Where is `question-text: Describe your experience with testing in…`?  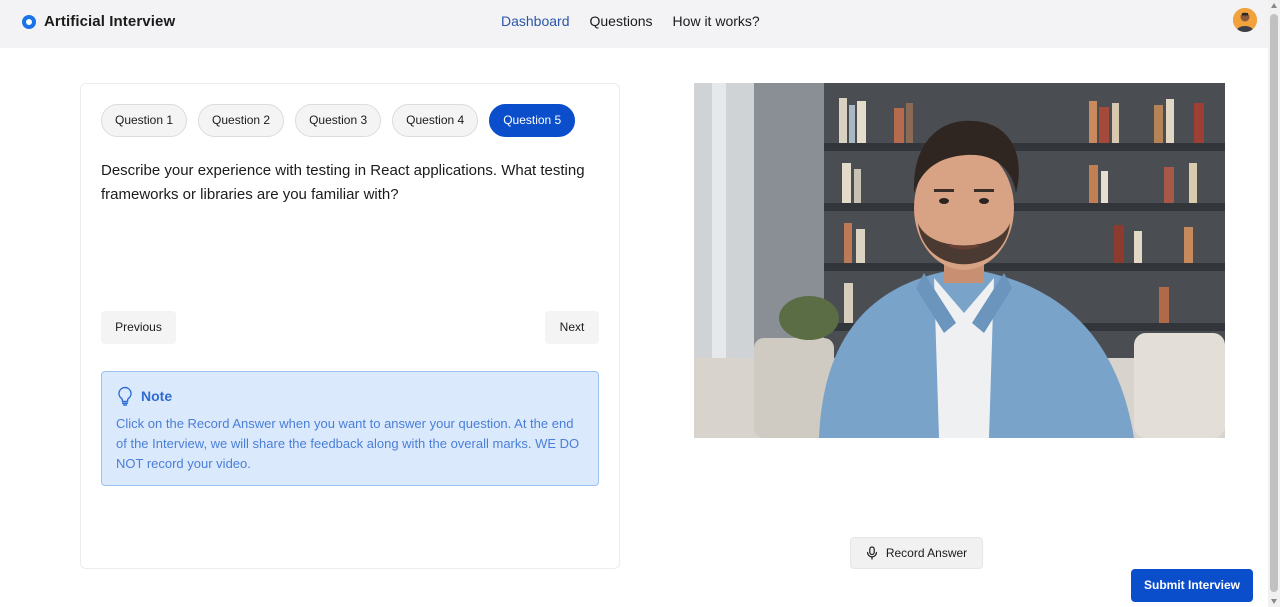 question-text: Describe your experience with testing in… is located at coordinates (343, 182).